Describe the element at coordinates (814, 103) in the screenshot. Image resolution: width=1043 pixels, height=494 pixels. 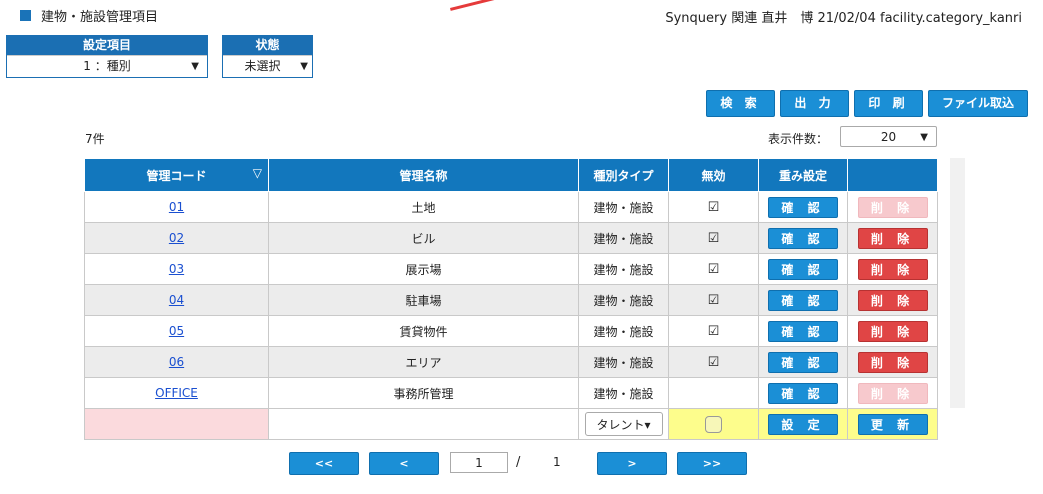
I see `output-button: 出 力` at that location.